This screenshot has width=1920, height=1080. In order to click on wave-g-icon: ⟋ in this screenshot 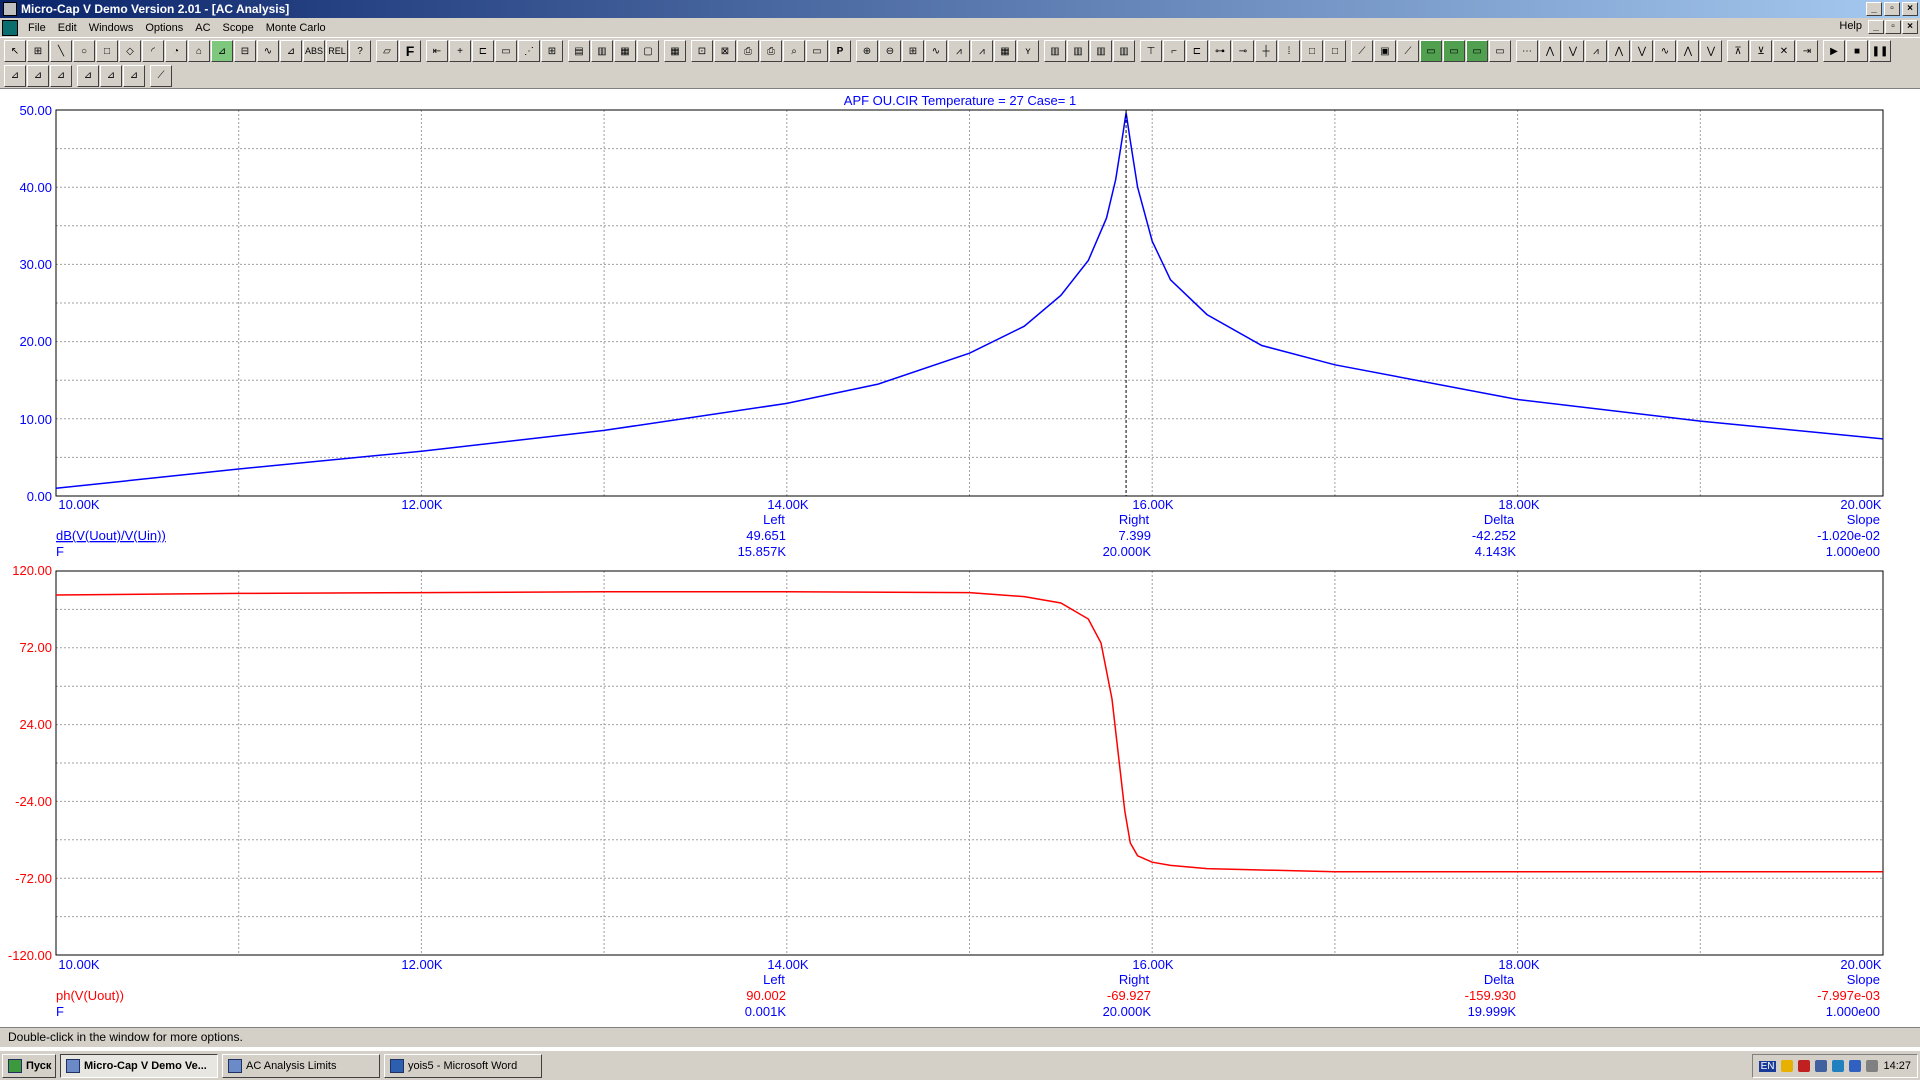, I will do `click(161, 75)`.